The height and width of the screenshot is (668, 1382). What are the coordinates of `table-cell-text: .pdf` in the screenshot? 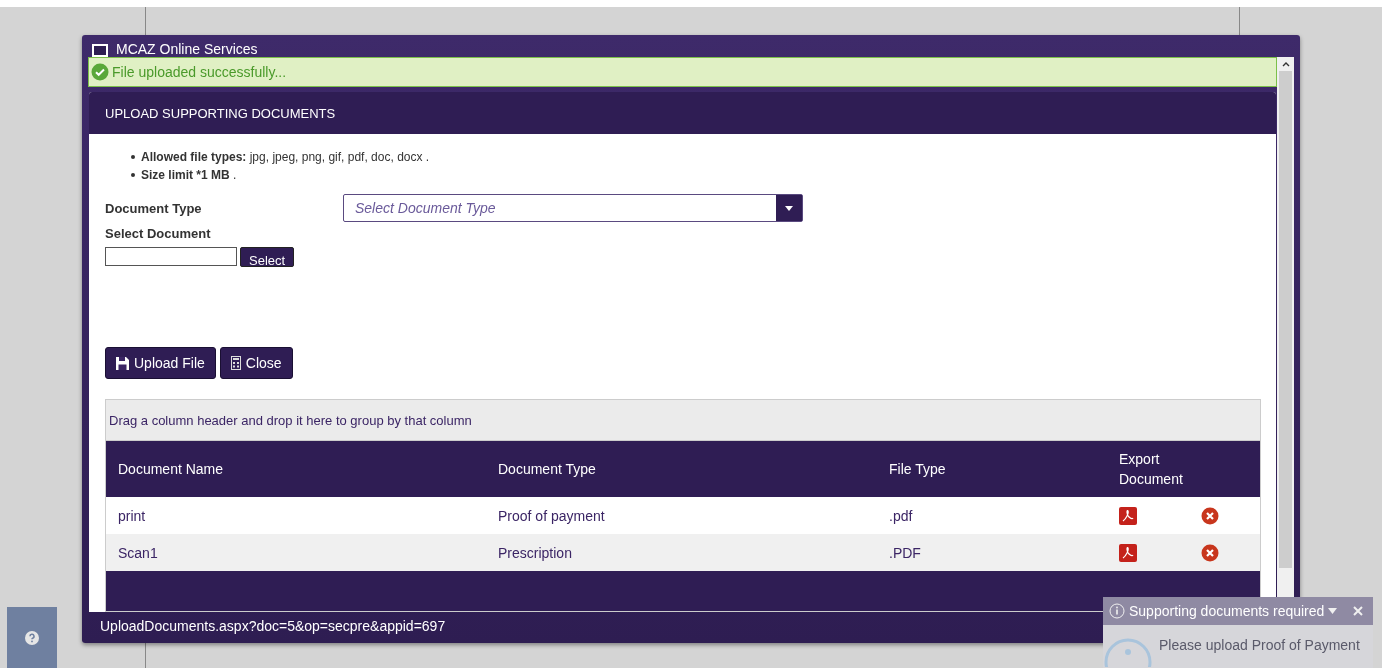 It's located at (901, 515).